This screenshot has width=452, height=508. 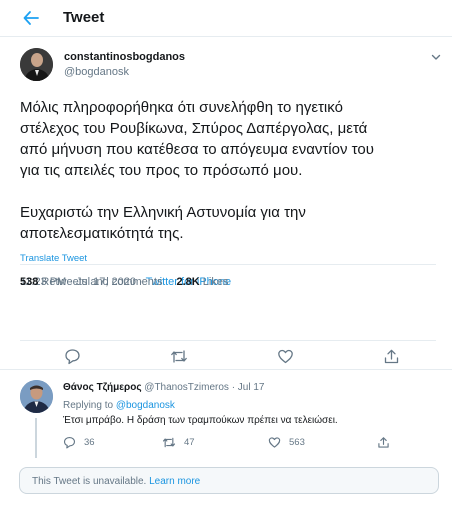 What do you see at coordinates (102, 387) in the screenshot?
I see `reply-author-name: Θάνος Τζήμερος` at bounding box center [102, 387].